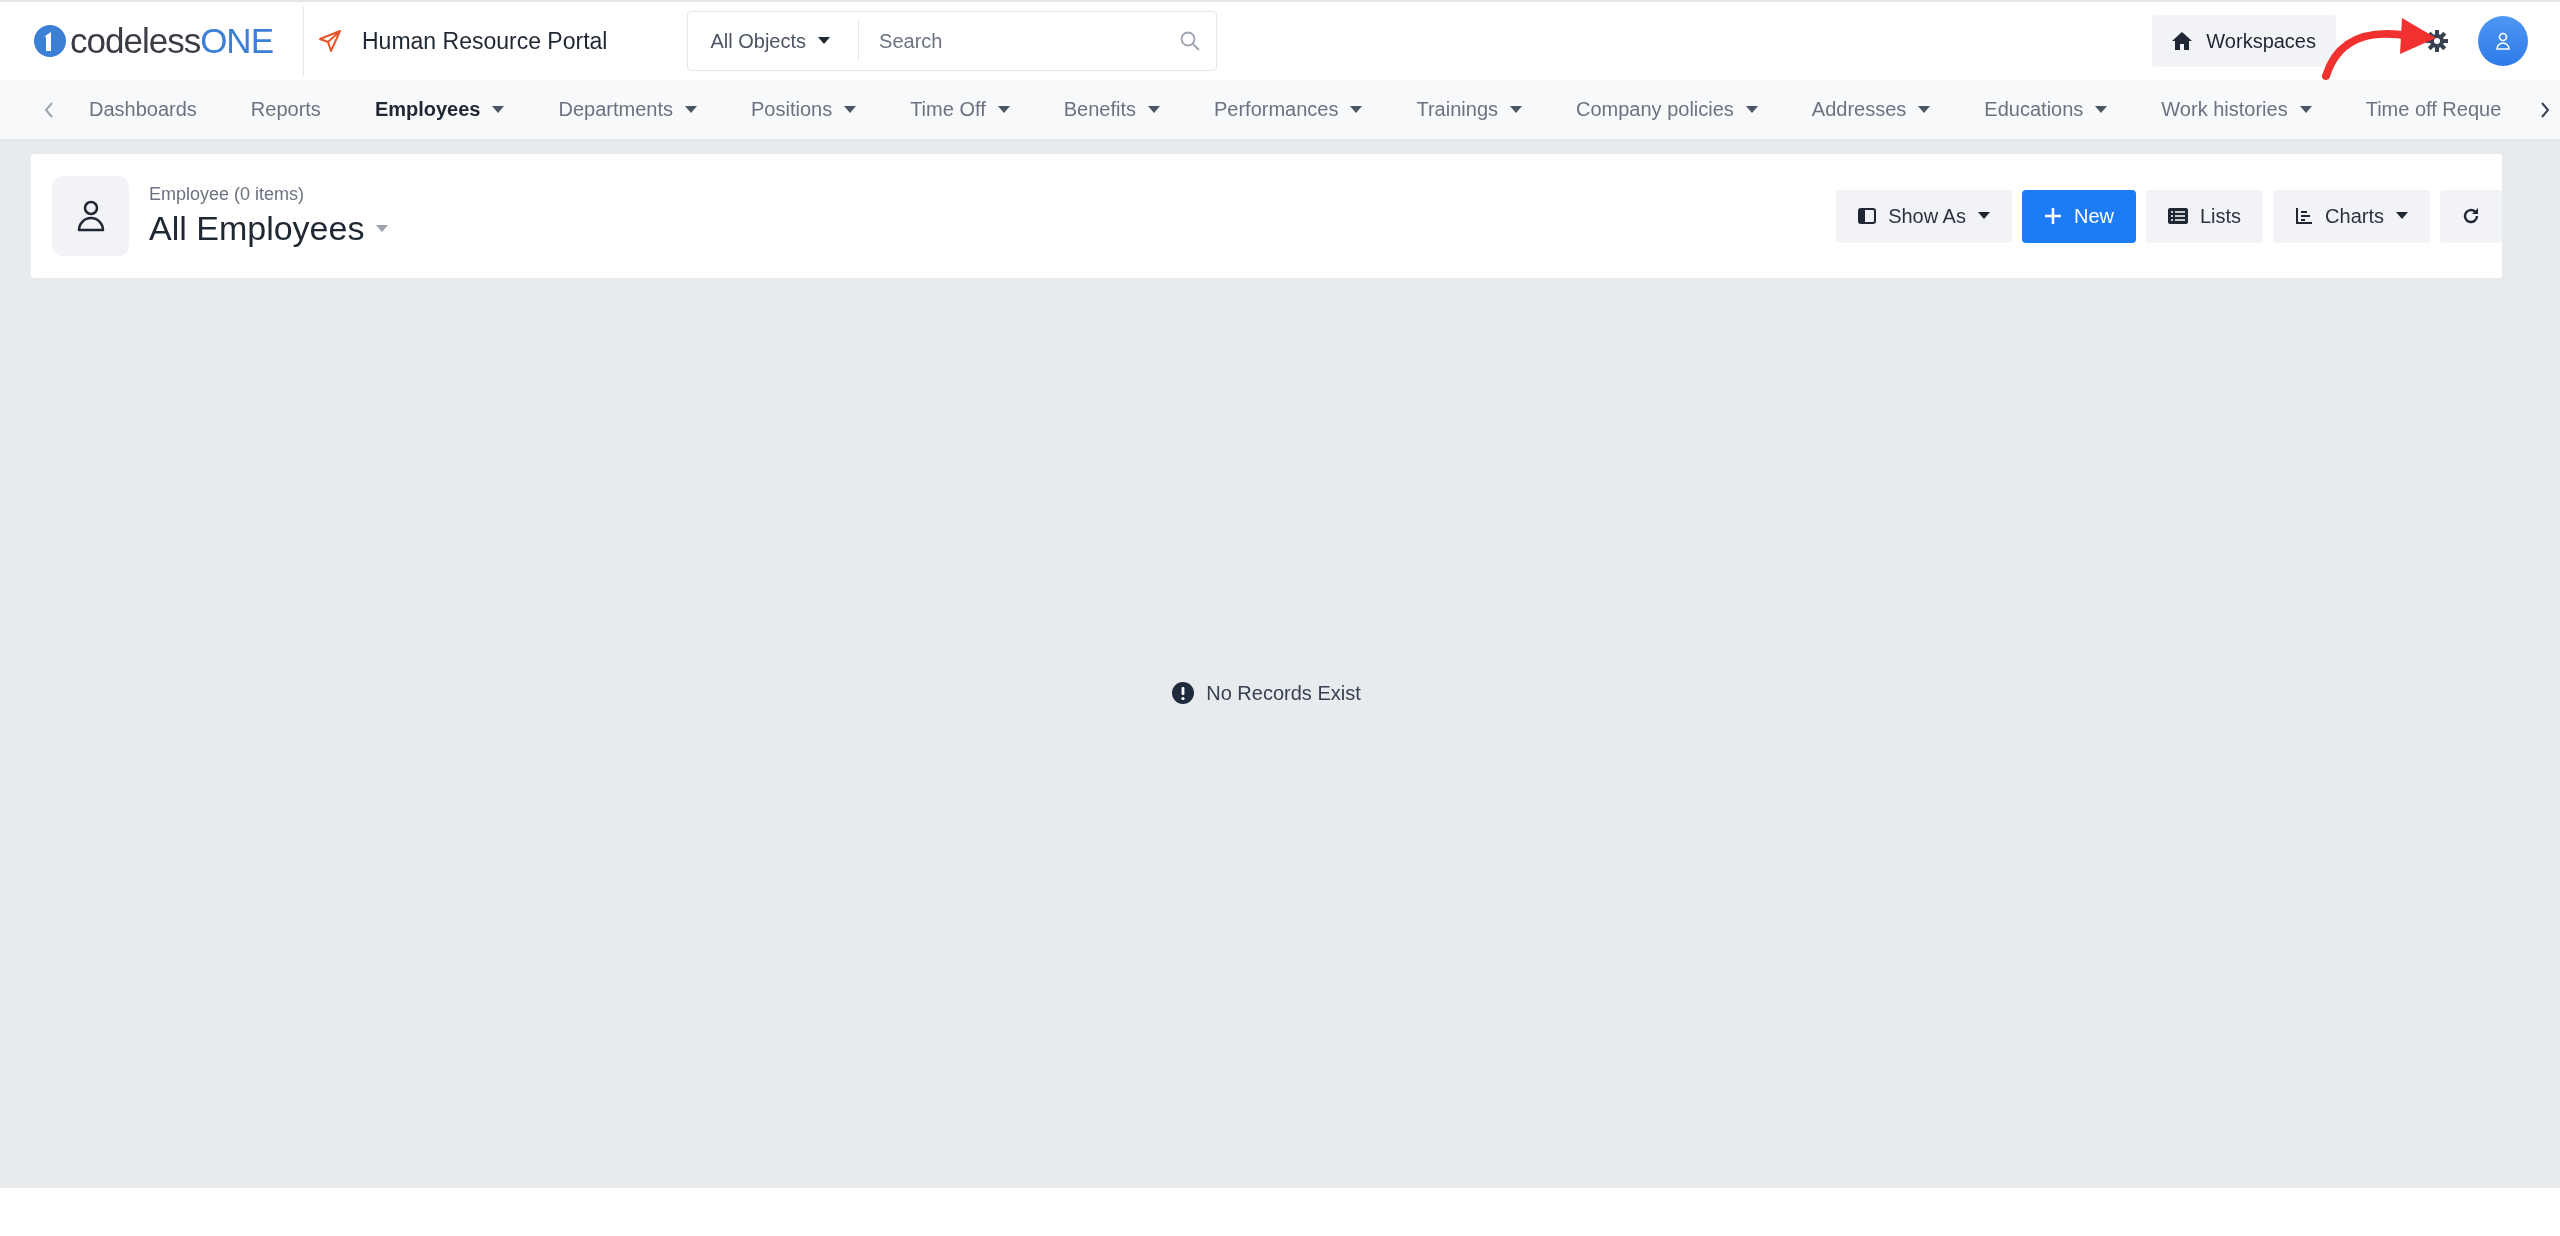 The image size is (2560, 1236). What do you see at coordinates (2236, 109) in the screenshot?
I see `nav-tab: Work histories` at bounding box center [2236, 109].